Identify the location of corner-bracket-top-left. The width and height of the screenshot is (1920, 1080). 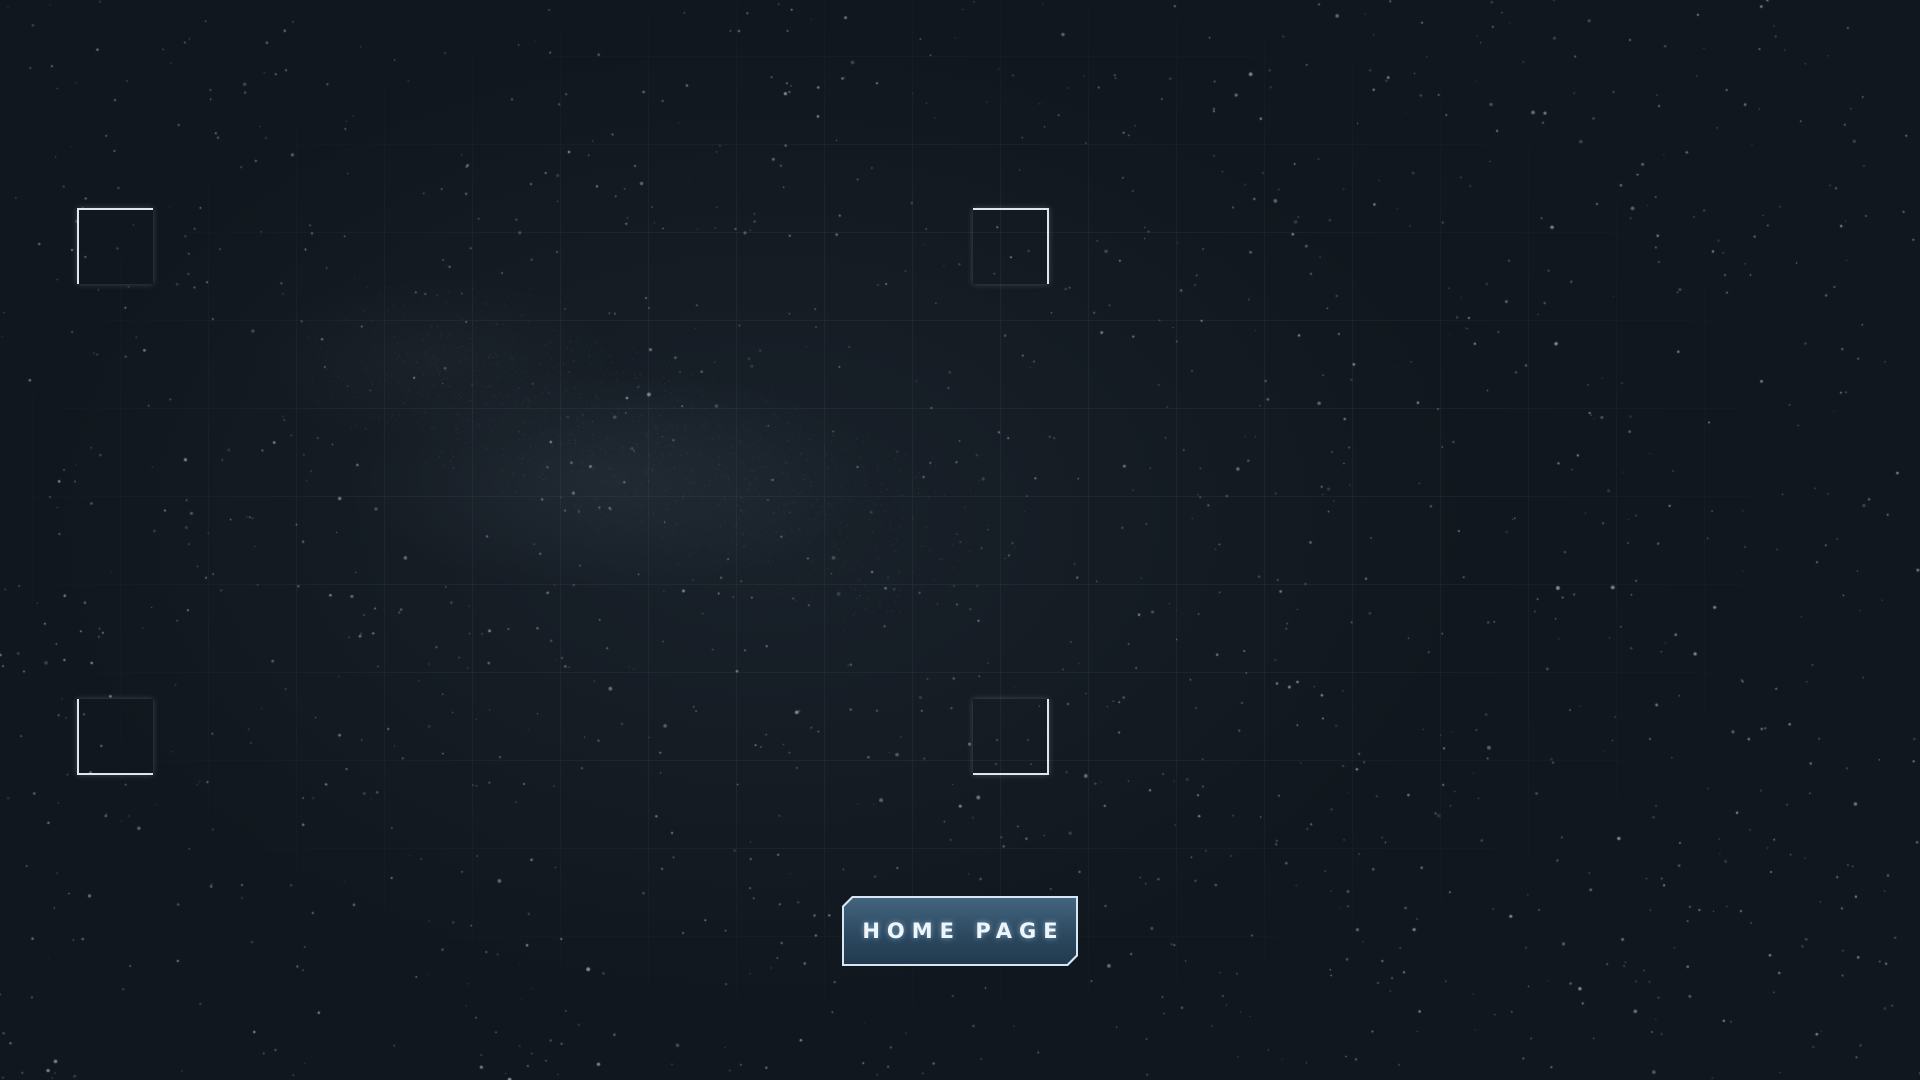
(115, 246).